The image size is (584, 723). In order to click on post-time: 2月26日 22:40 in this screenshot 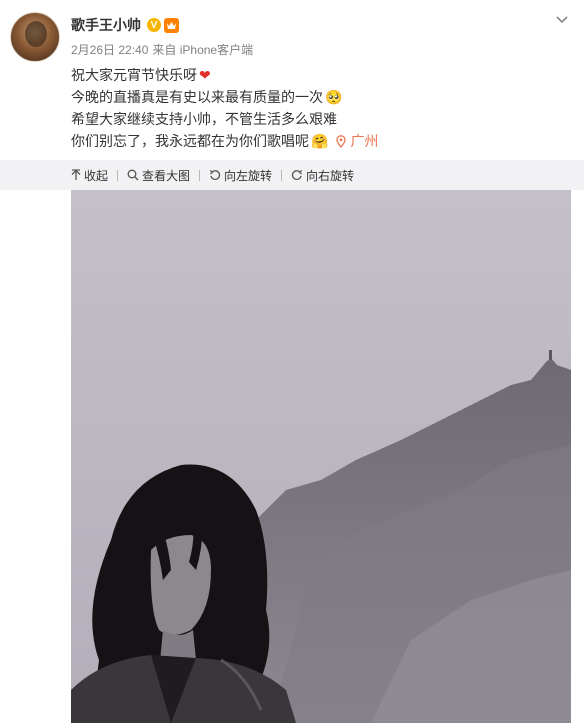, I will do `click(109, 49)`.